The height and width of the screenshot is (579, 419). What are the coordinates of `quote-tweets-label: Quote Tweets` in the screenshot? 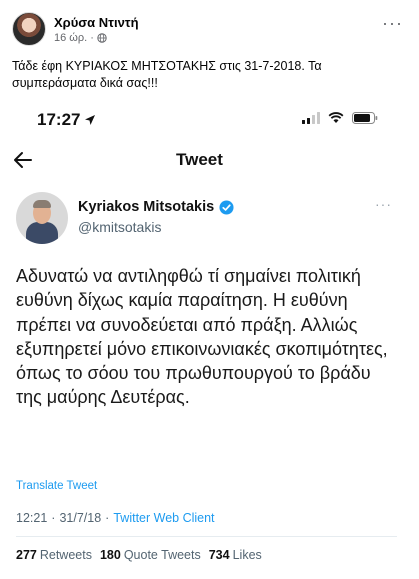 It's located at (162, 555).